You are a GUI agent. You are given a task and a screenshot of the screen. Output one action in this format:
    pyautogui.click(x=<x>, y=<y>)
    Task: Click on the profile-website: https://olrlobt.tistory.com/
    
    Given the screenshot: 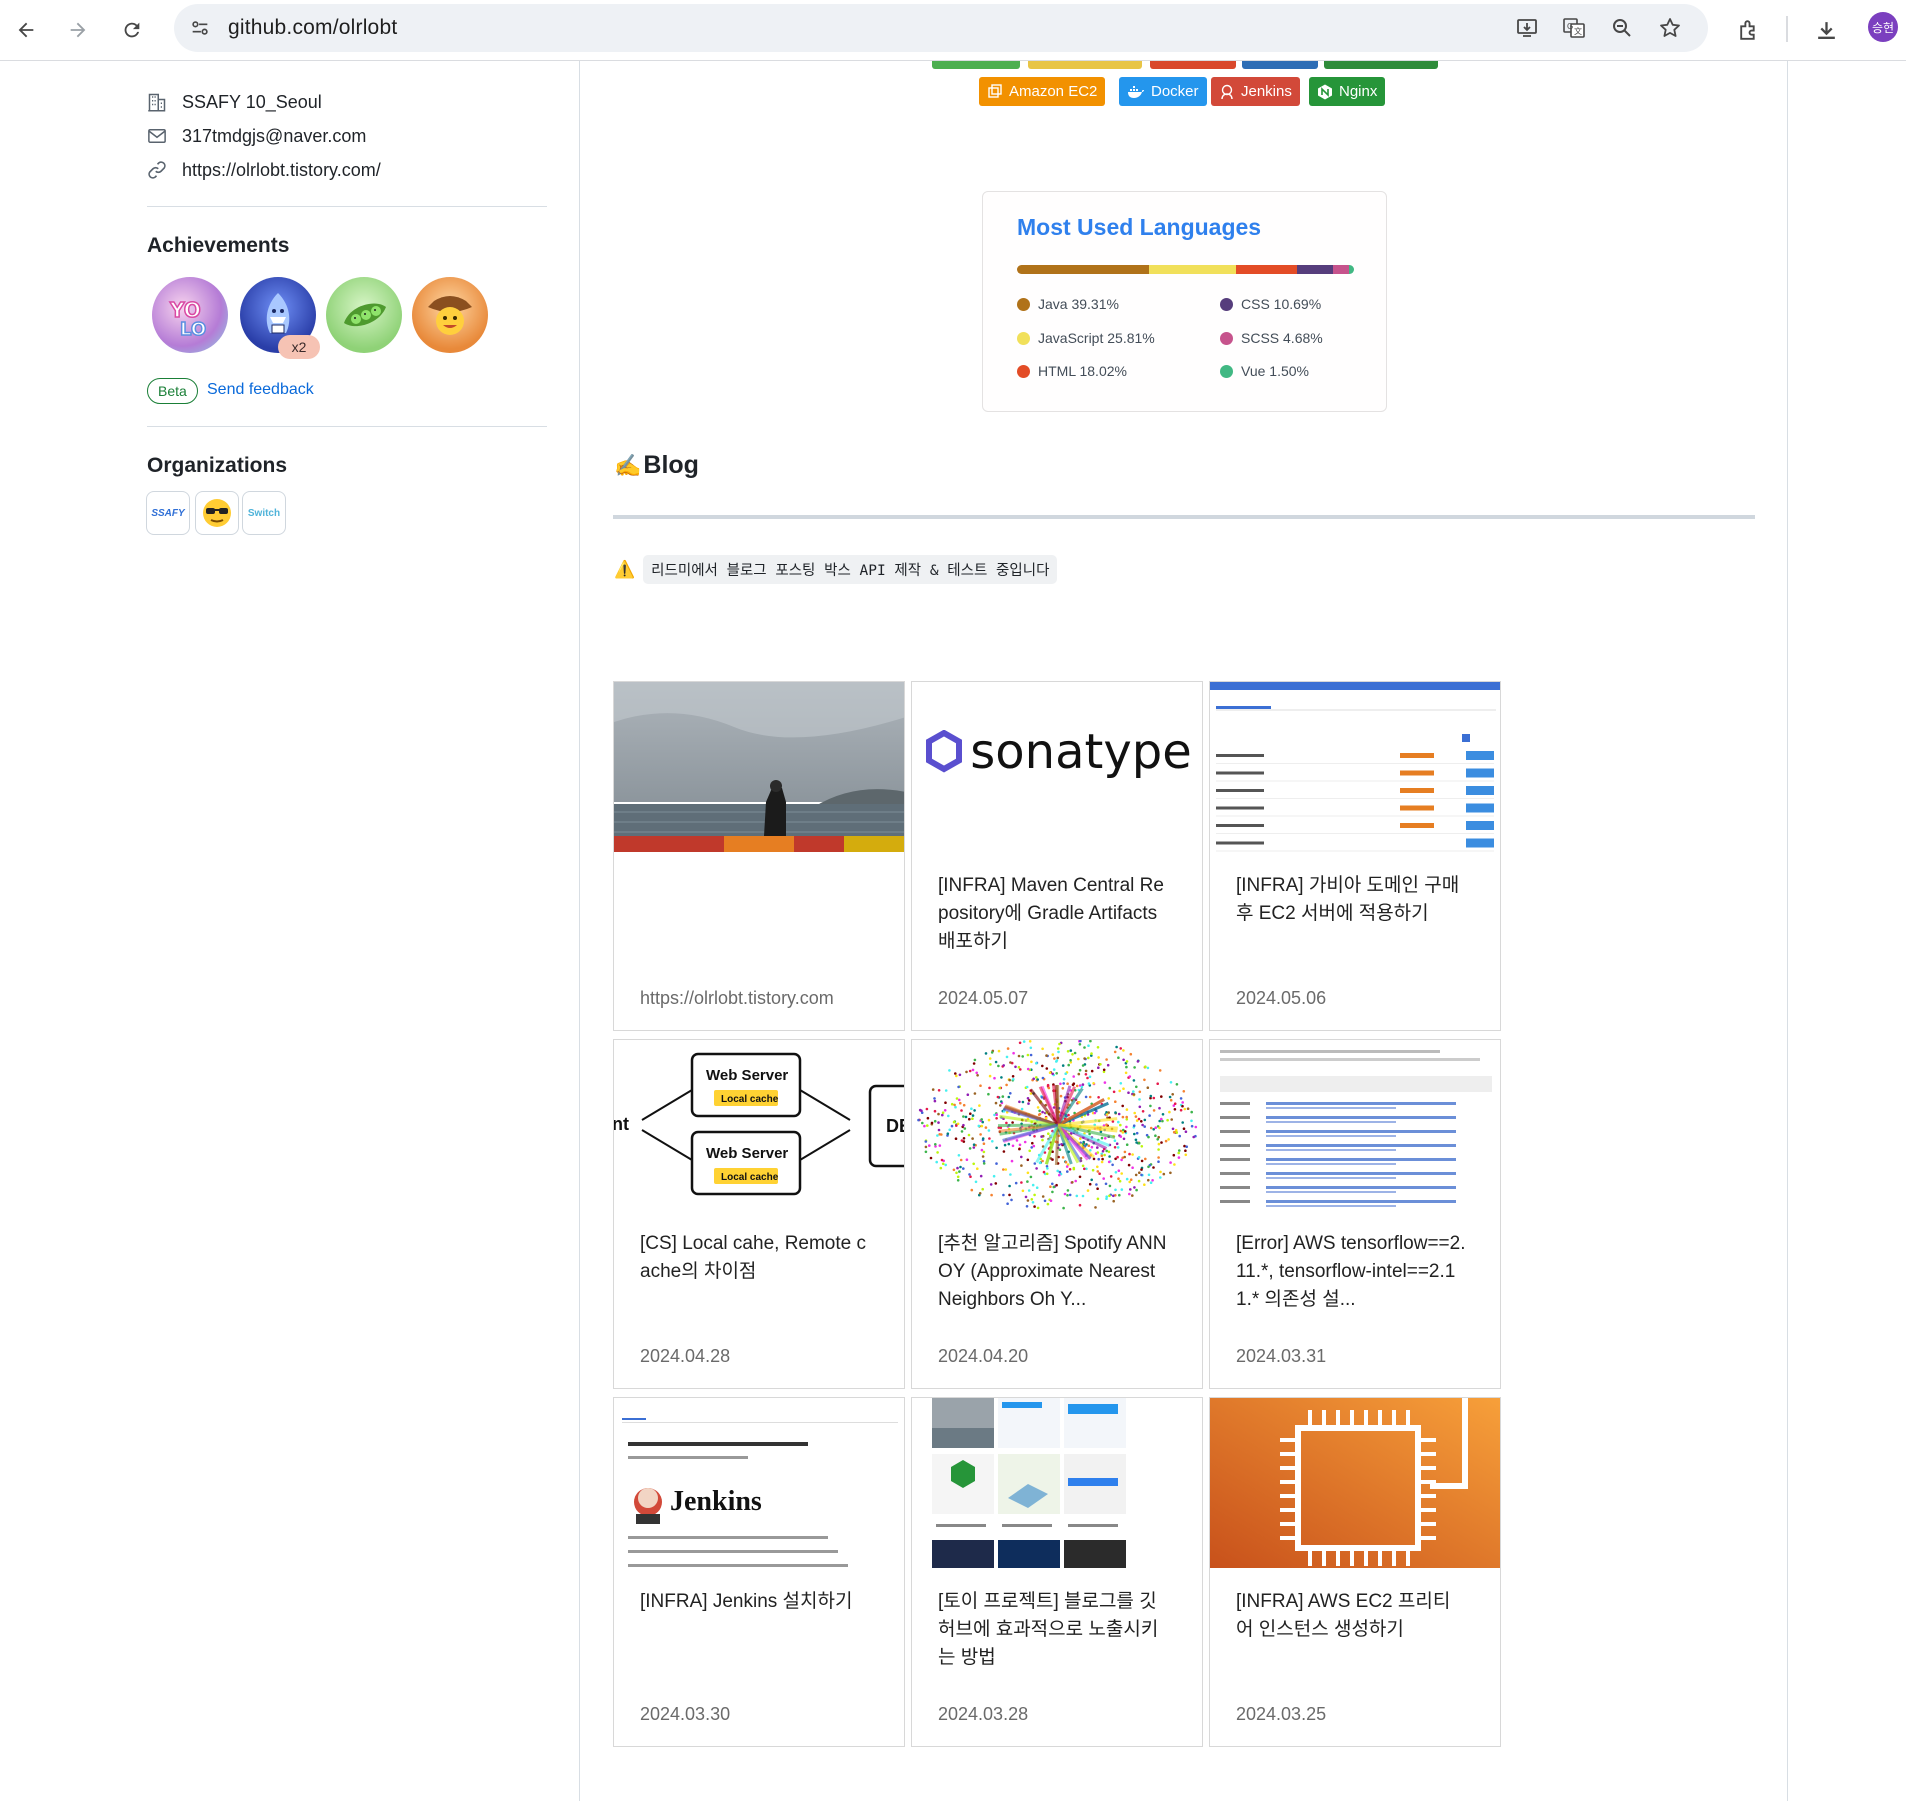 What is the action you would take?
    pyautogui.click(x=263, y=170)
    